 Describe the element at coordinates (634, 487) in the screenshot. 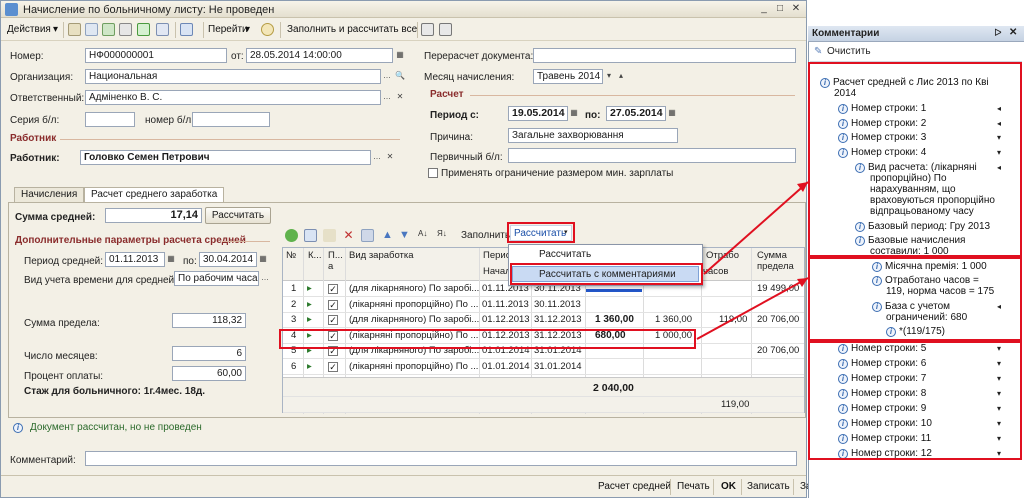

I see `footer-avg-button: Расчет средней` at that location.